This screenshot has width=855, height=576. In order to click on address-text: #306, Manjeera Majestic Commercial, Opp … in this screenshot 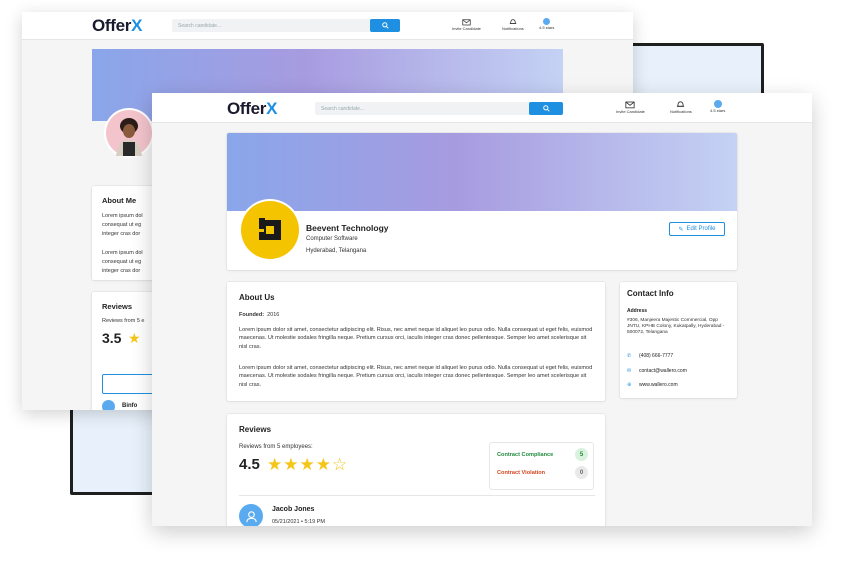, I will do `click(676, 326)`.